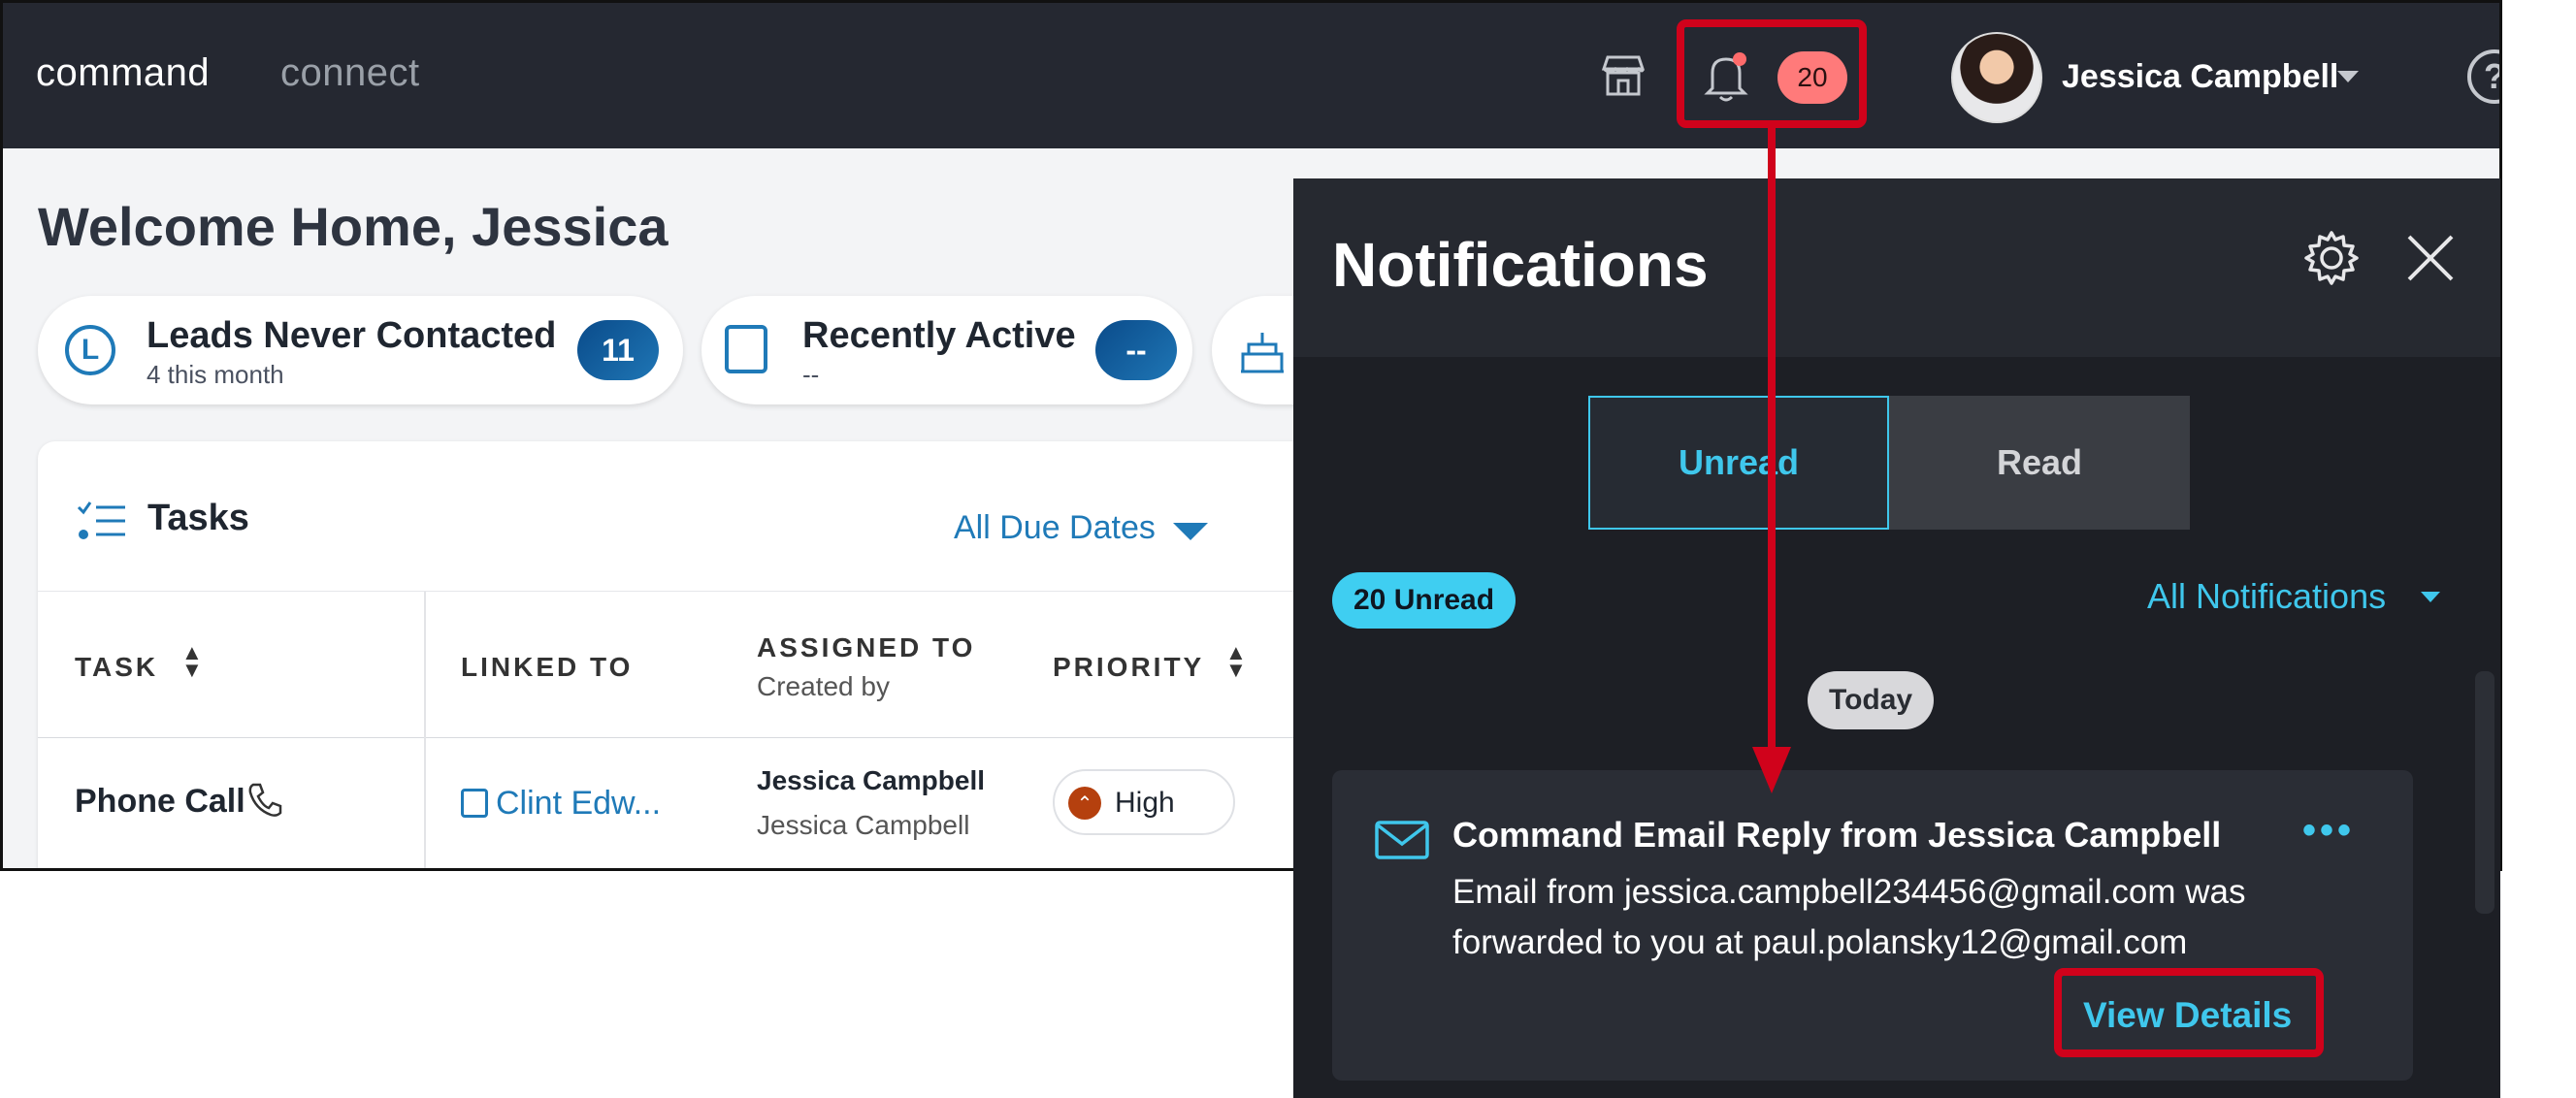 The width and height of the screenshot is (2576, 1098). Describe the element at coordinates (198, 518) in the screenshot. I see `tasks-title: Tasks` at that location.